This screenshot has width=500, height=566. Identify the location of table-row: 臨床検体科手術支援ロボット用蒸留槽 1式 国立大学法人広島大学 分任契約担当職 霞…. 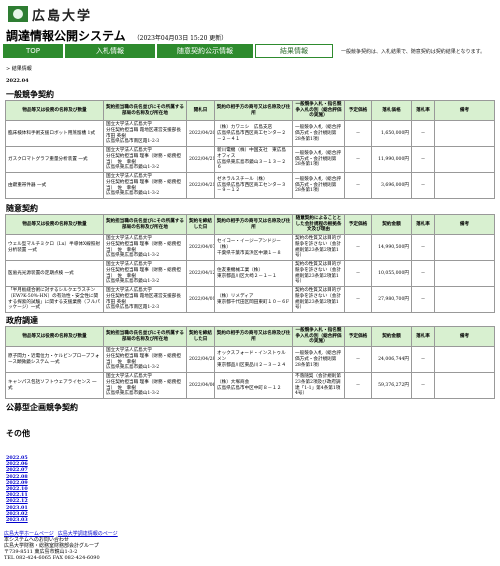
(250, 134).